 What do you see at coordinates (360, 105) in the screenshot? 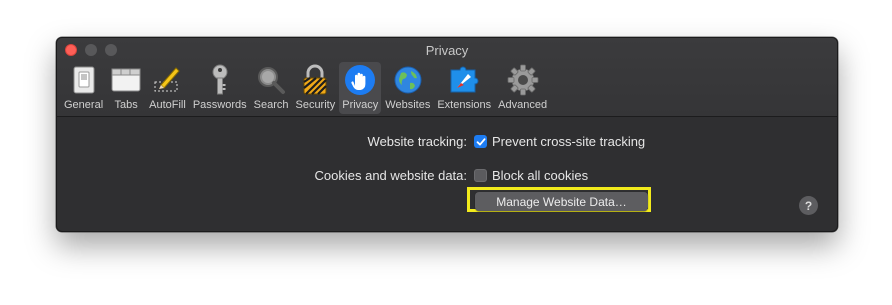
I see `tab-label: Privacy` at bounding box center [360, 105].